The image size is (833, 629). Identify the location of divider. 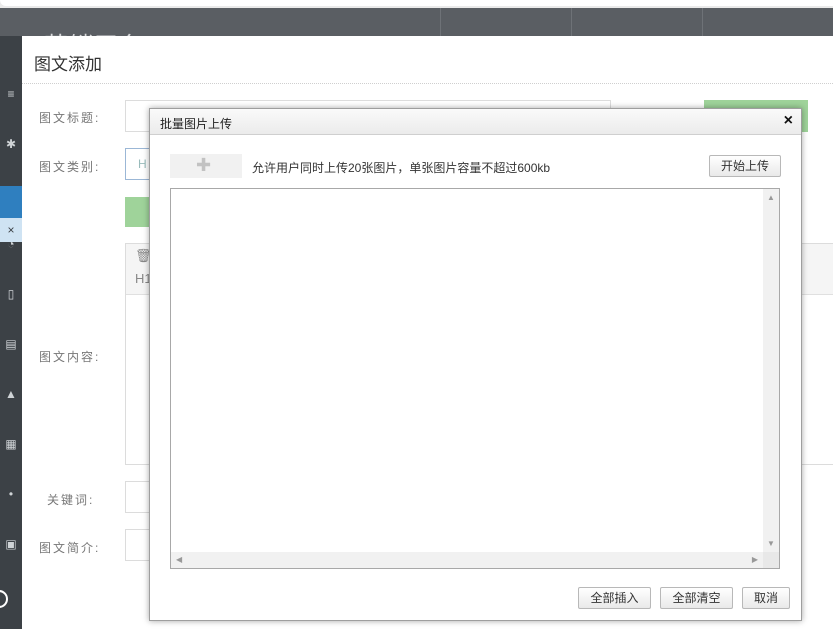
(427, 83).